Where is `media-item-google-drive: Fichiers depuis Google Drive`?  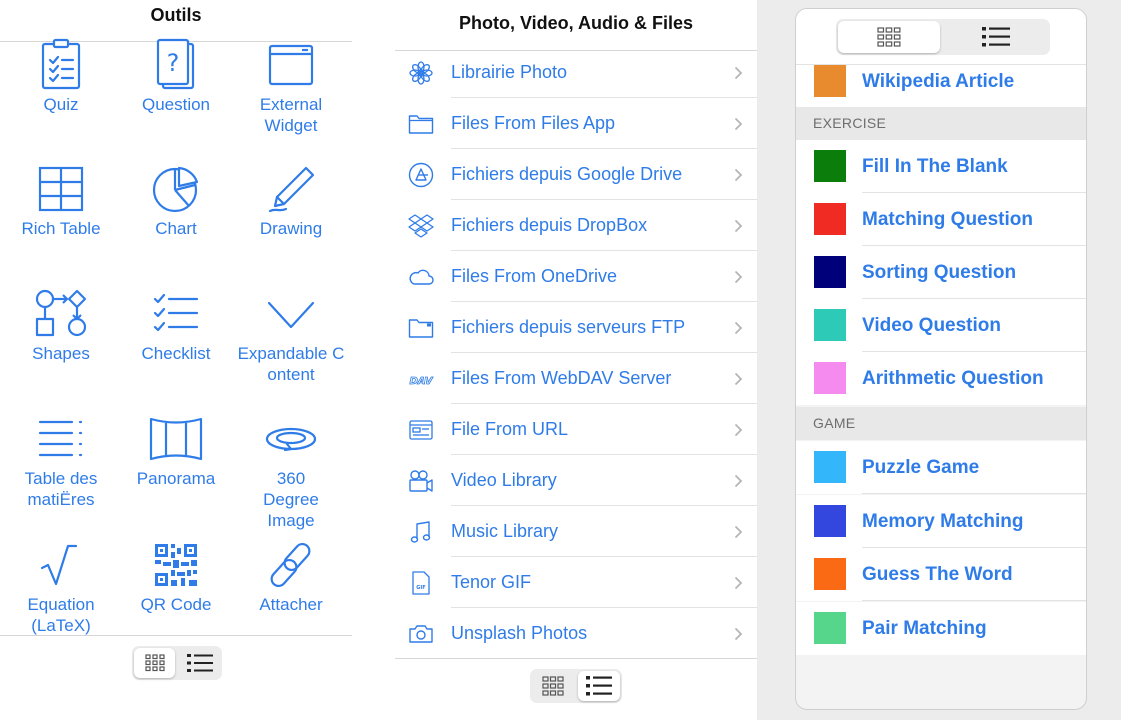
media-item-google-drive: Fichiers depuis Google Drive is located at coordinates (576, 174).